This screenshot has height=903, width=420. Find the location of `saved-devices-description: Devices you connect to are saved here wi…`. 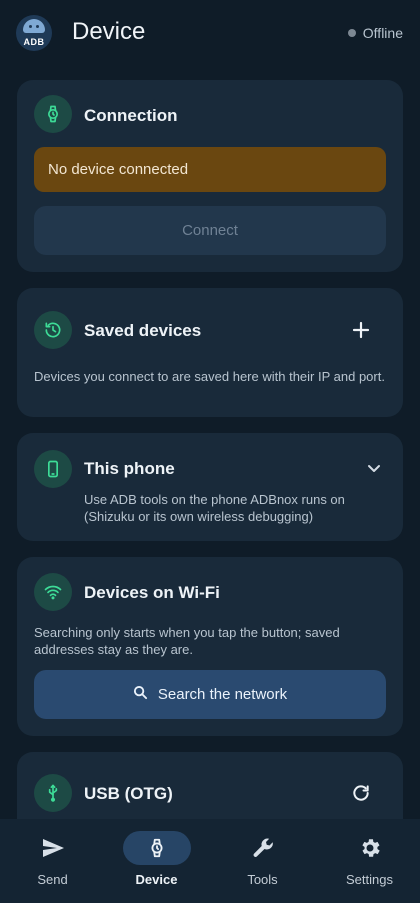

saved-devices-description: Devices you connect to are saved here wi… is located at coordinates (209, 376).